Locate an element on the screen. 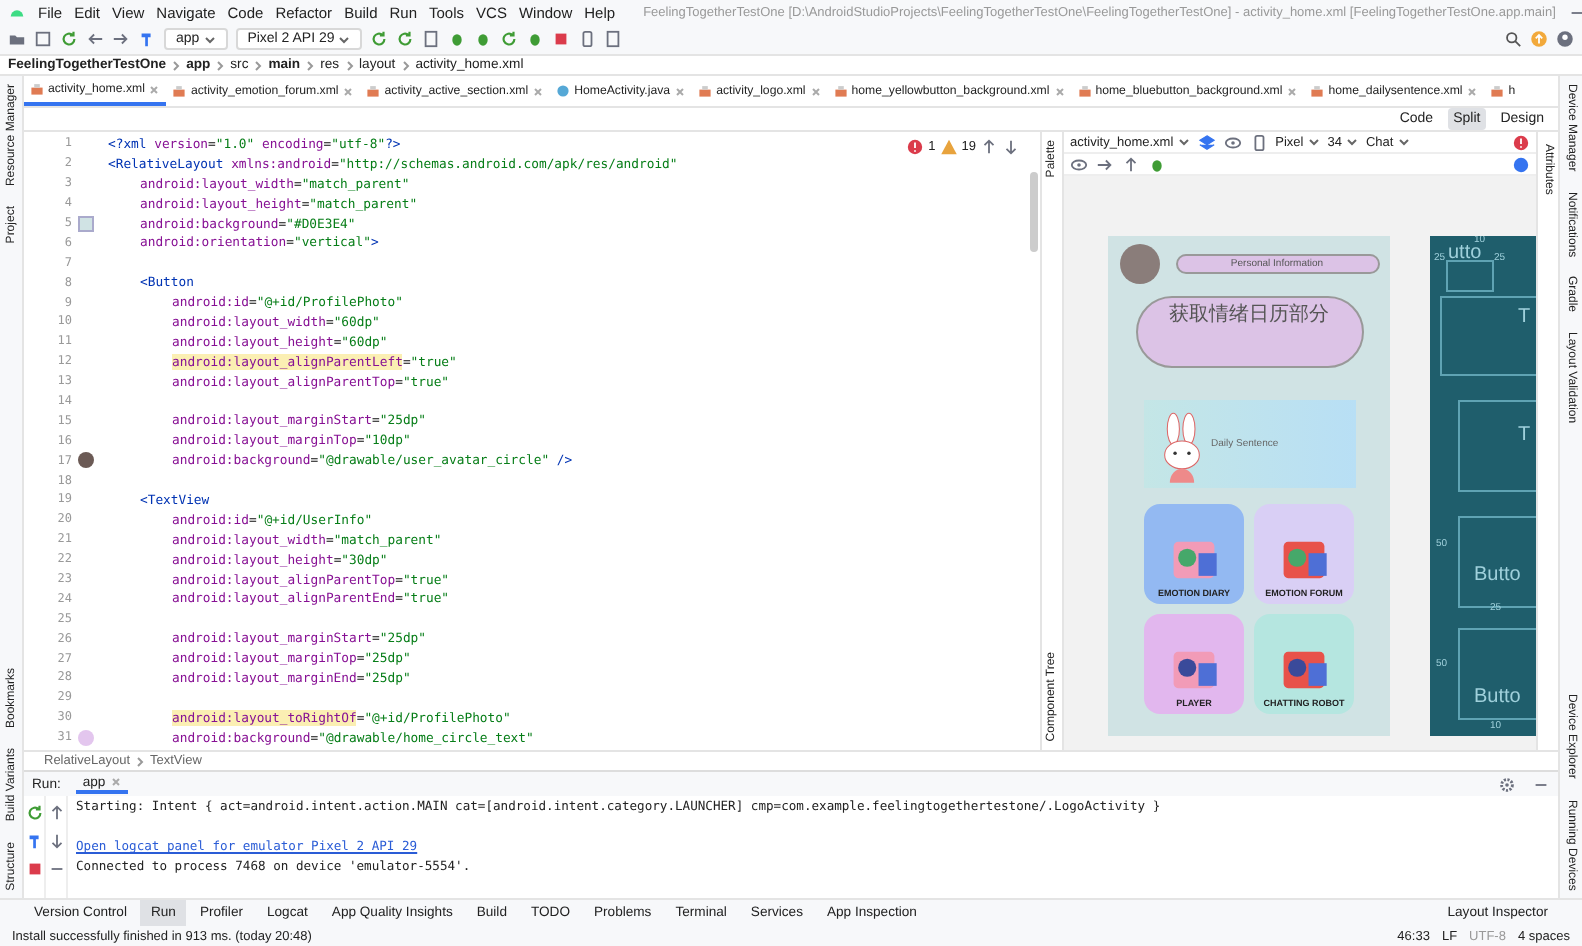 This screenshot has height=946, width=1582. search-icon is located at coordinates (1513, 39).